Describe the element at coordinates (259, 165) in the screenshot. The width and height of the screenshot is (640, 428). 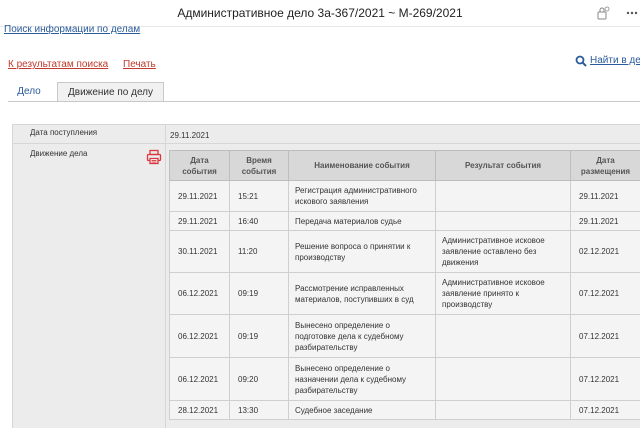
I see `header-event-time: Время события` at that location.